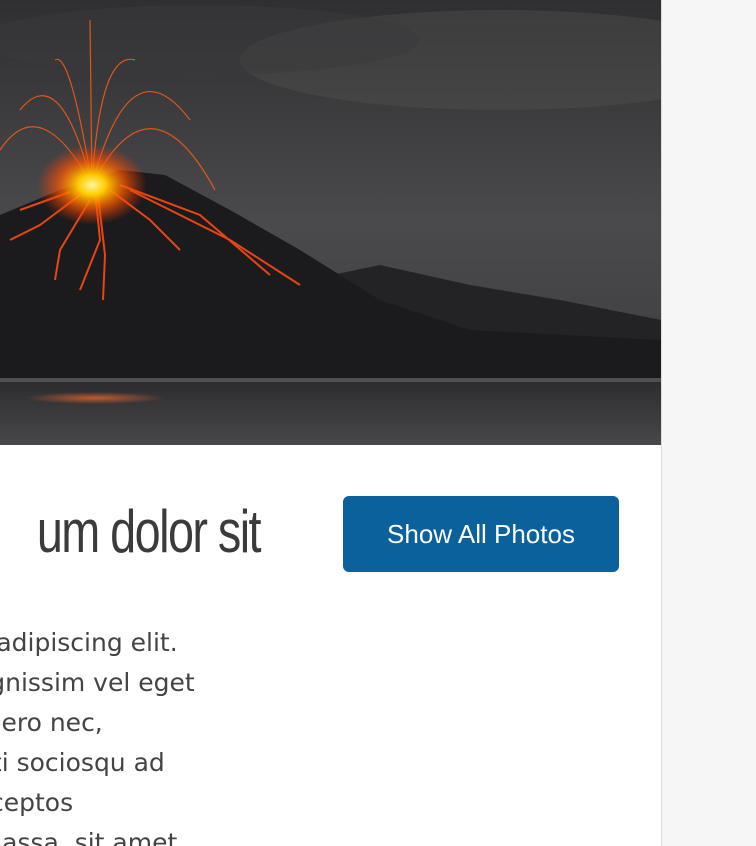 This screenshot has height=846, width=756. I want to click on page-side-background, so click(709, 423).